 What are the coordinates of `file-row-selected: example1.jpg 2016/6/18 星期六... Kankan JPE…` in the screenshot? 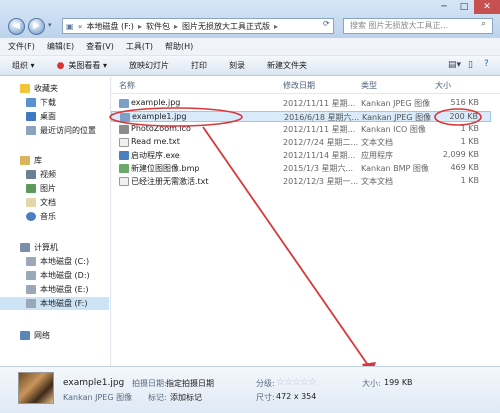 It's located at (301, 116).